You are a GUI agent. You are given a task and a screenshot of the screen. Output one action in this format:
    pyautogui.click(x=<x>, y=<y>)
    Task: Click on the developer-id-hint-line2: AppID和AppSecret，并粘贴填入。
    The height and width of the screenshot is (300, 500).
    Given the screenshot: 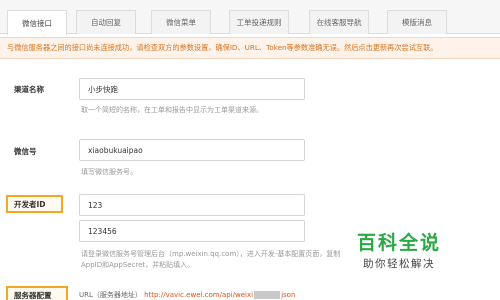 What is the action you would take?
    pyautogui.click(x=138, y=265)
    